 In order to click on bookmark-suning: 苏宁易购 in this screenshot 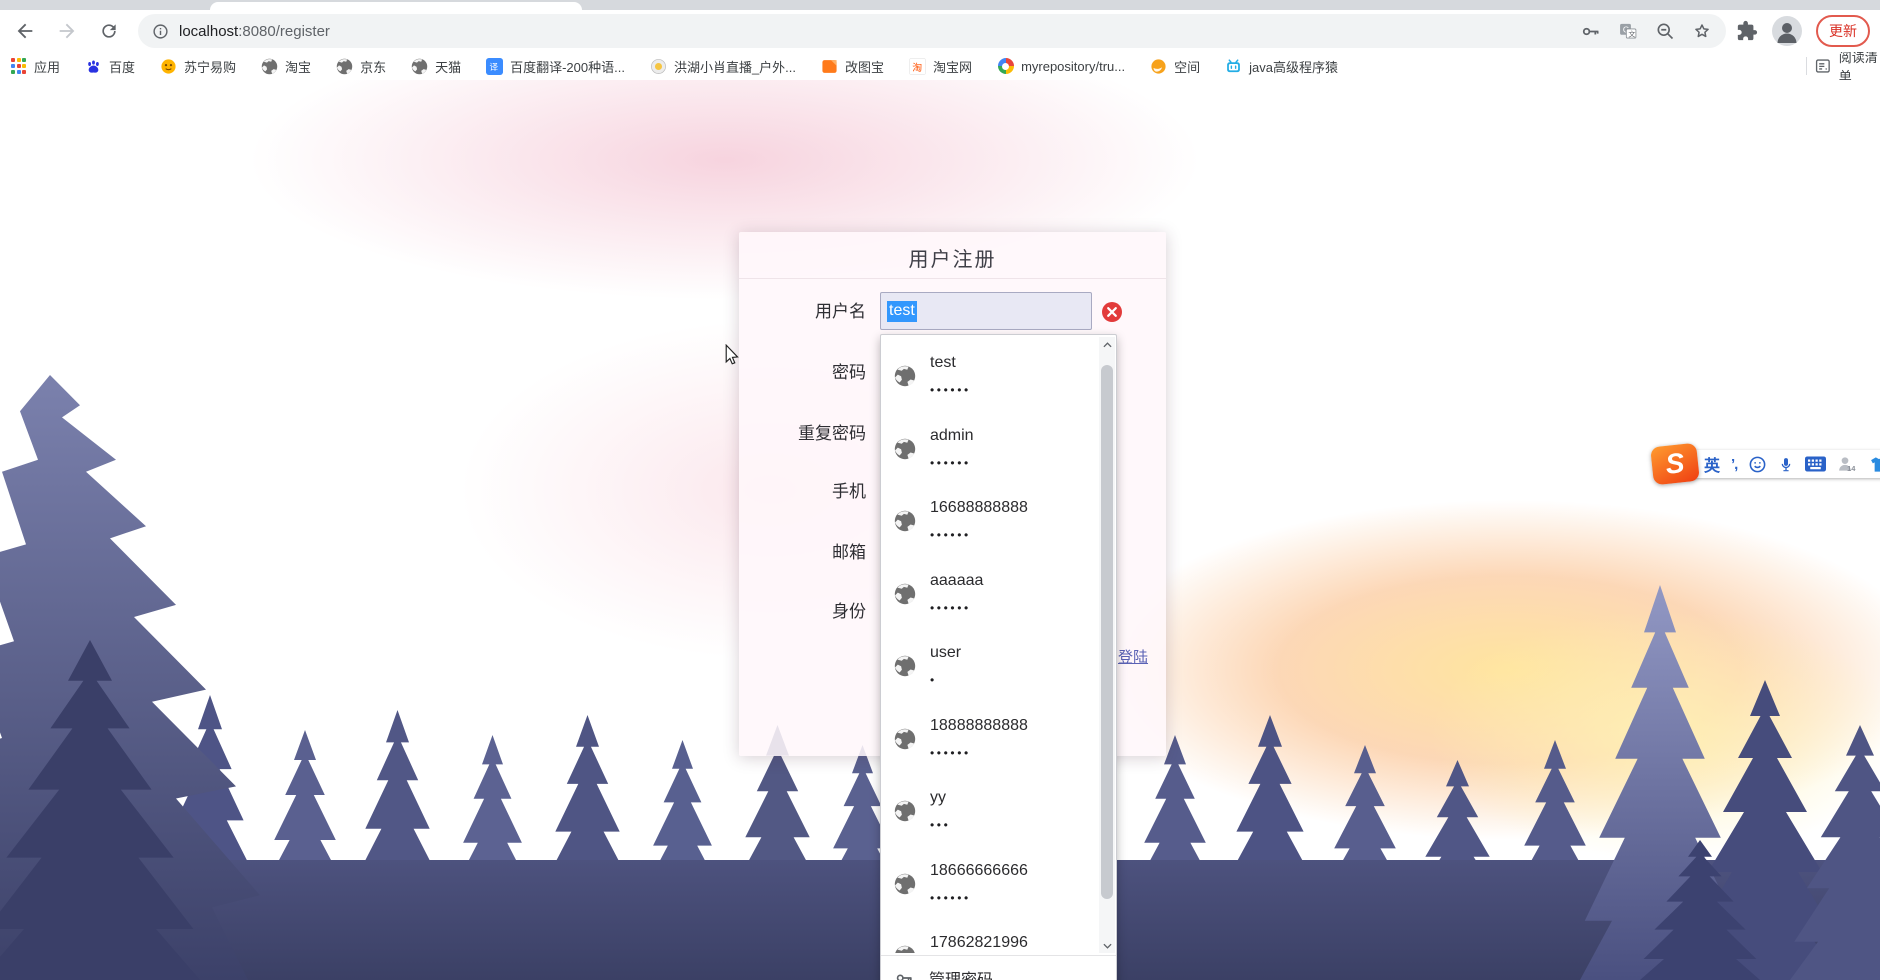, I will do `click(198, 66)`.